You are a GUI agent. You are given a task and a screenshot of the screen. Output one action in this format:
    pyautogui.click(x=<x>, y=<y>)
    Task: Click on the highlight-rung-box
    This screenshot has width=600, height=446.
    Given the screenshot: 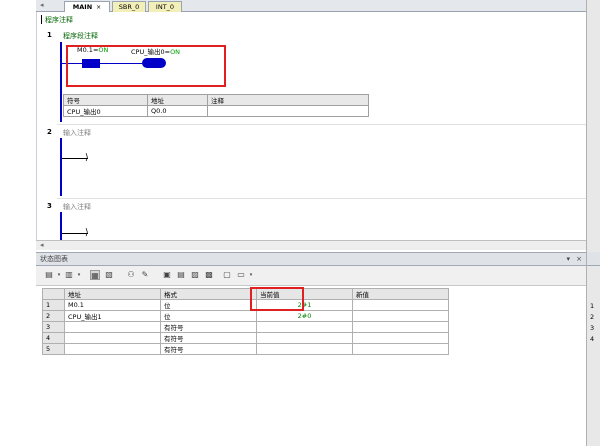 What is the action you would take?
    pyautogui.click(x=146, y=66)
    